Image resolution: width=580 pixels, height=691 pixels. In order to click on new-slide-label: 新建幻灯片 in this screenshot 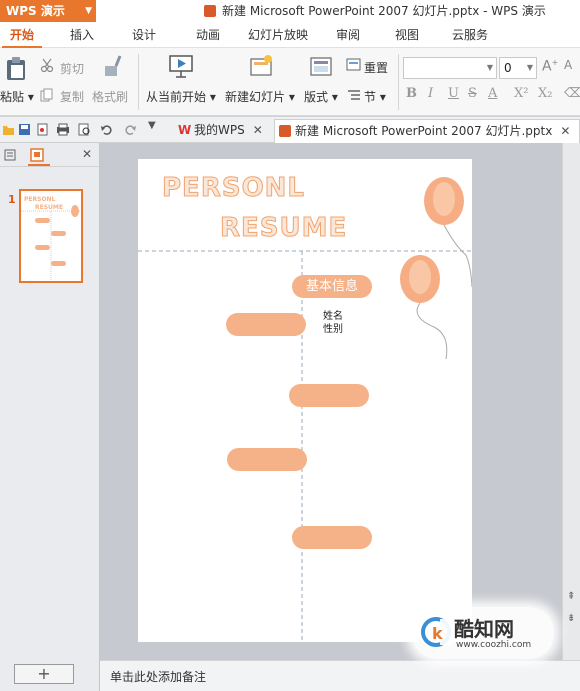, I will do `click(255, 97)`.